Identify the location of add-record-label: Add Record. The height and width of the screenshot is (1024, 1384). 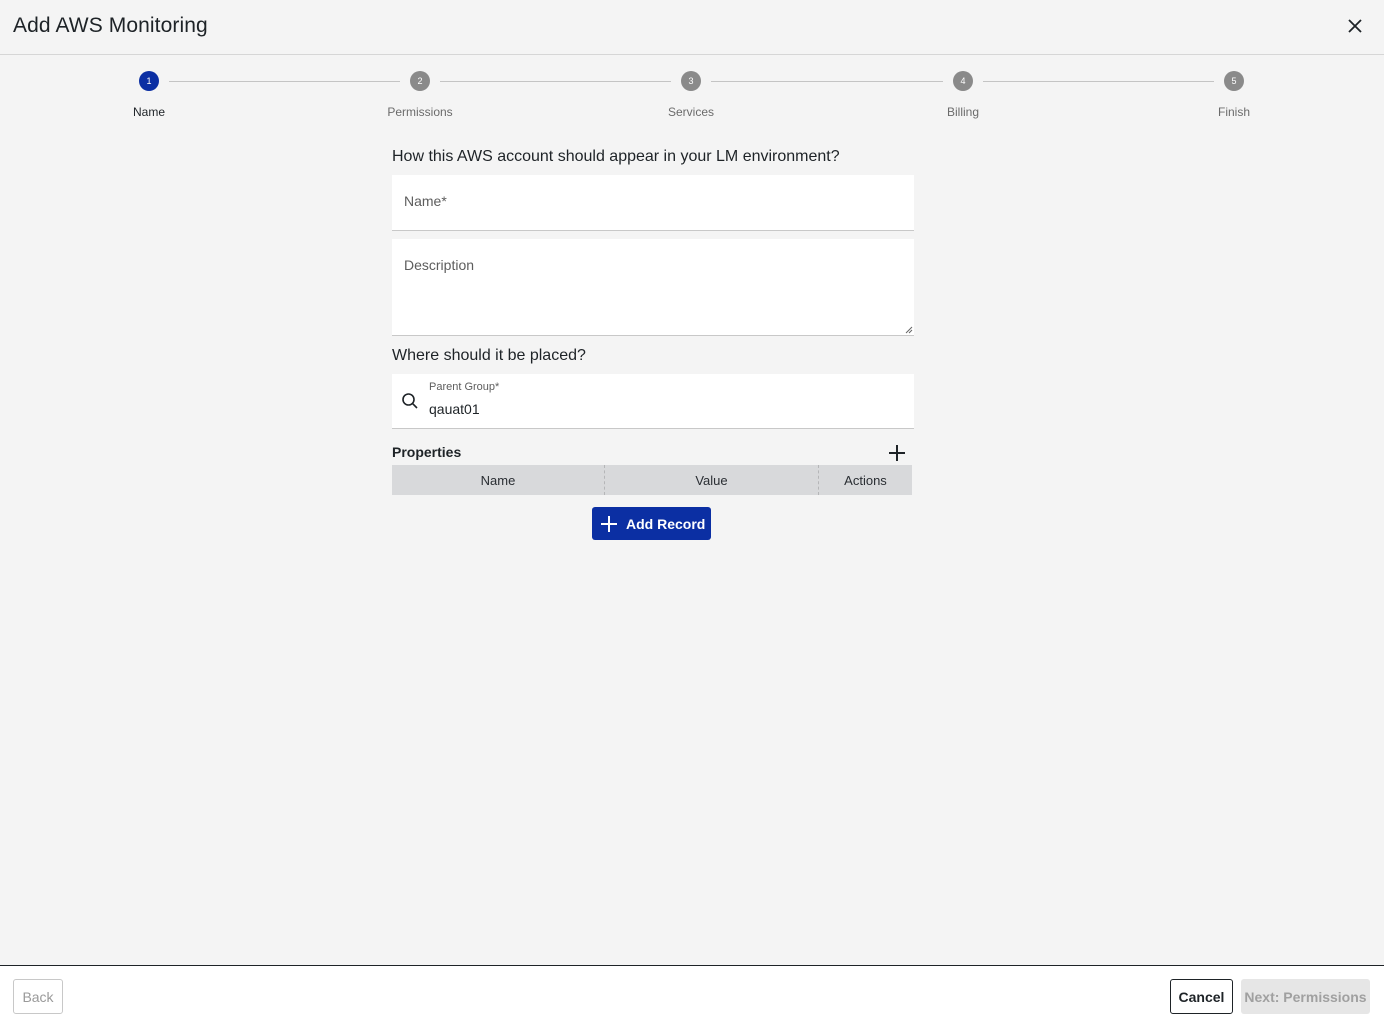
(666, 523).